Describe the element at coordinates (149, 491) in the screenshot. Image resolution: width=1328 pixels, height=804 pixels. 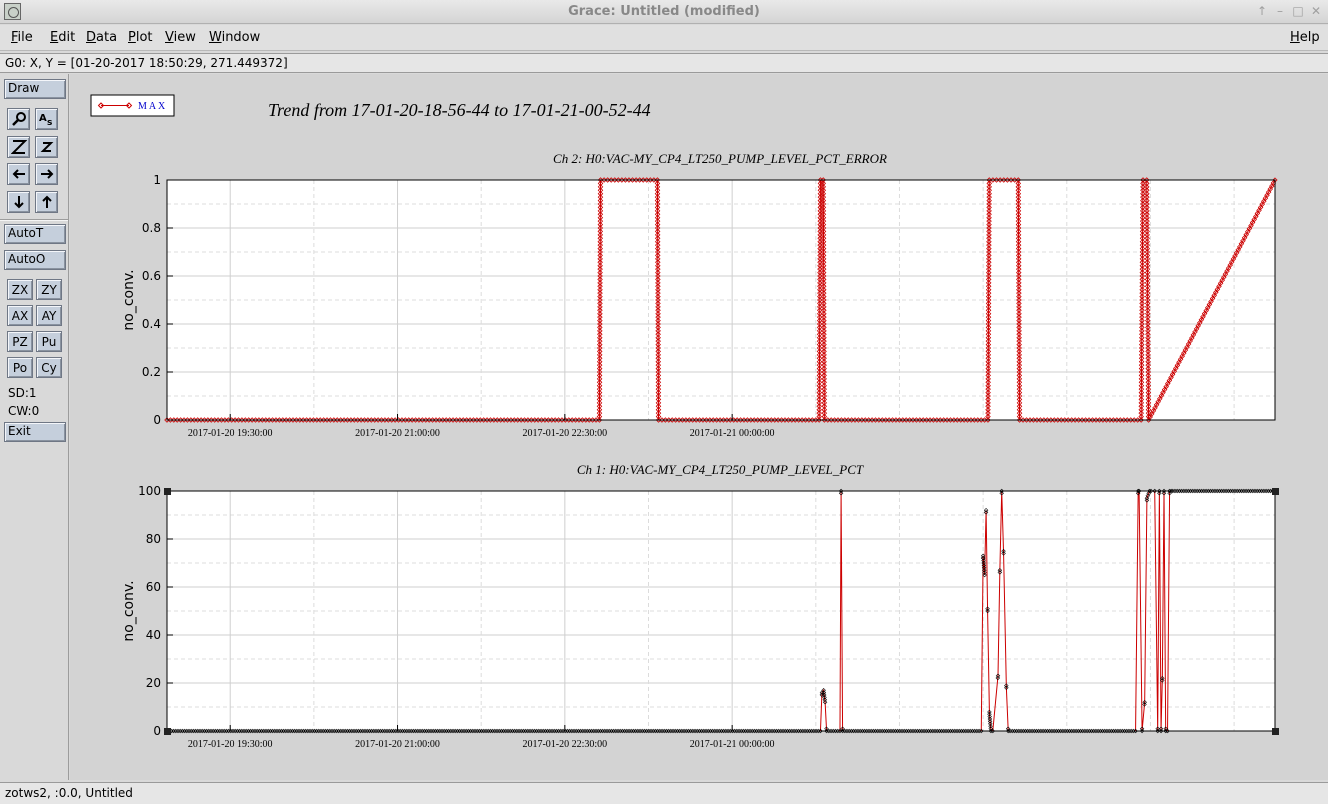
I see `y-tick-label: 100` at that location.